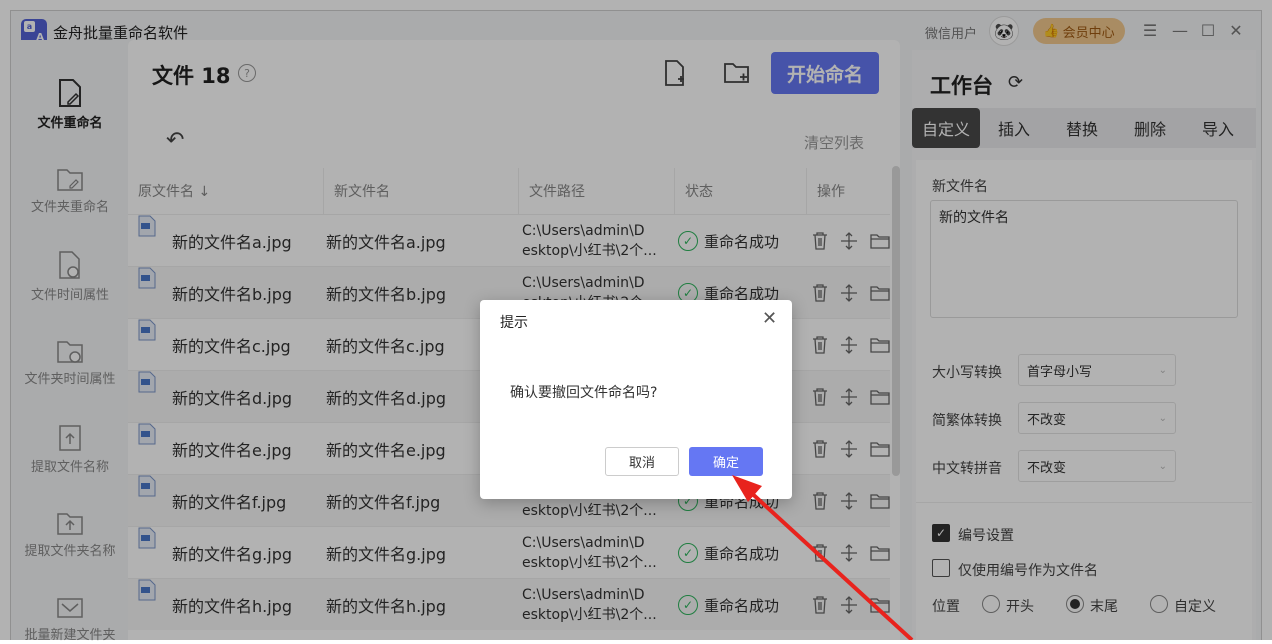 The width and height of the screenshot is (1272, 644). What do you see at coordinates (642, 461) in the screenshot?
I see `cancel-button: 取消` at bounding box center [642, 461].